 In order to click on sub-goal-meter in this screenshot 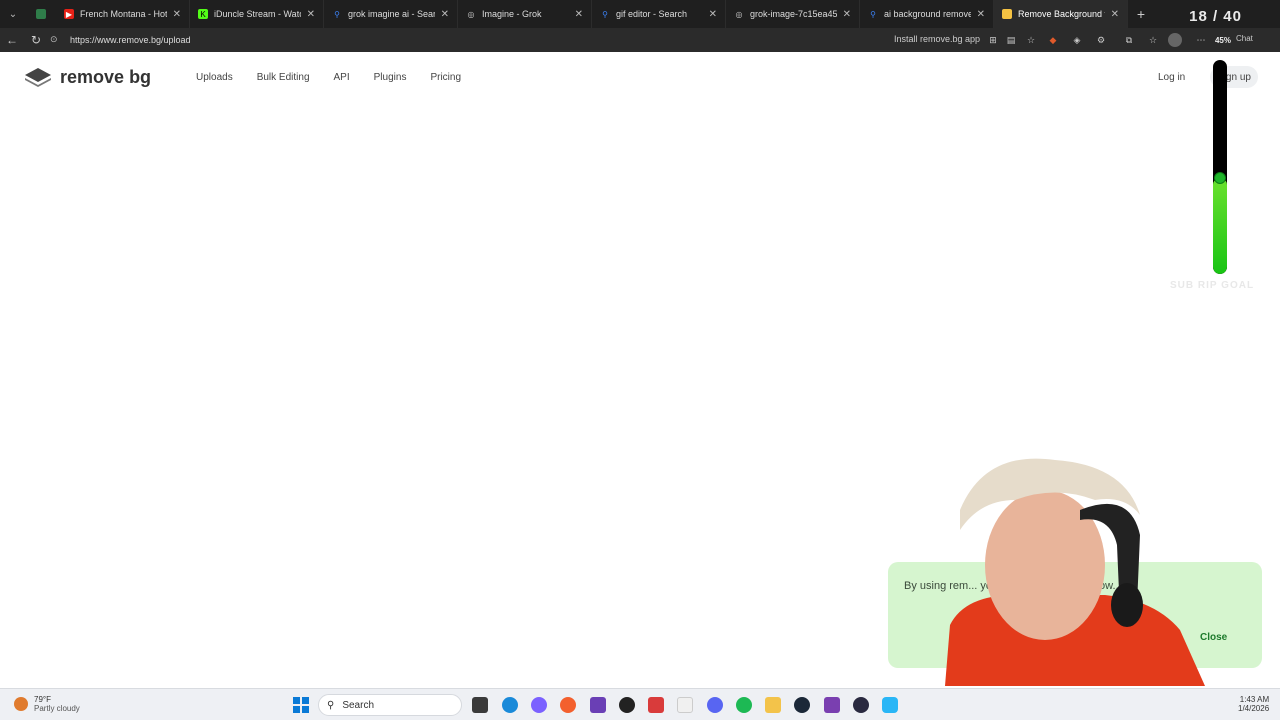, I will do `click(1220, 167)`.